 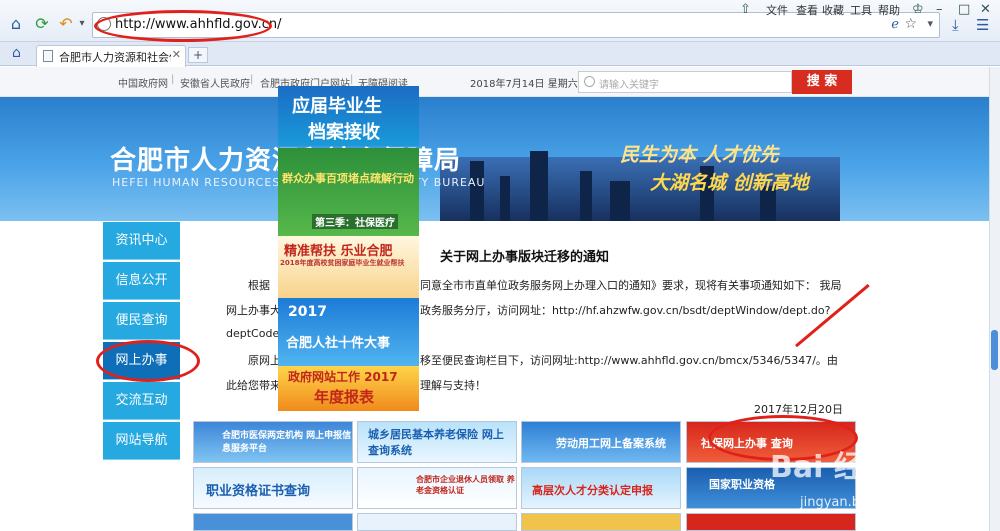 What do you see at coordinates (611, 443) in the screenshot?
I see `tile-label: 劳动用工网上备案系统` at bounding box center [611, 443].